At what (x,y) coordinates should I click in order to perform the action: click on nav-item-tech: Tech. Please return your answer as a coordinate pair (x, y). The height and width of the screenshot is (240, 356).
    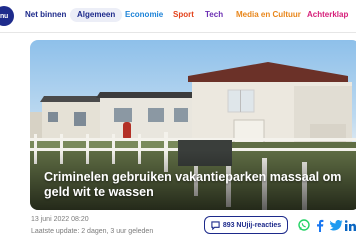
    Looking at the image, I should click on (214, 15).